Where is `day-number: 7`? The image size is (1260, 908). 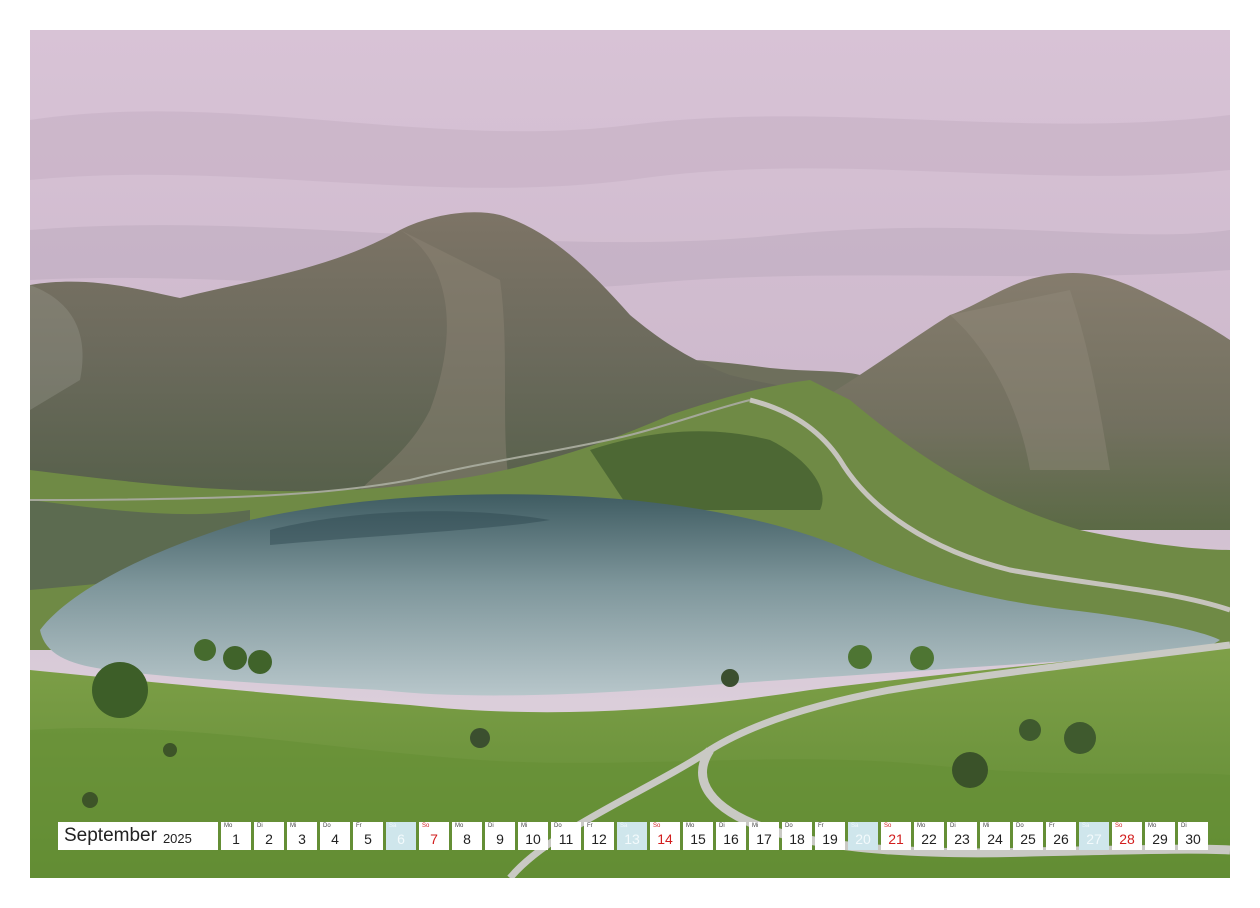
day-number: 7 is located at coordinates (434, 839).